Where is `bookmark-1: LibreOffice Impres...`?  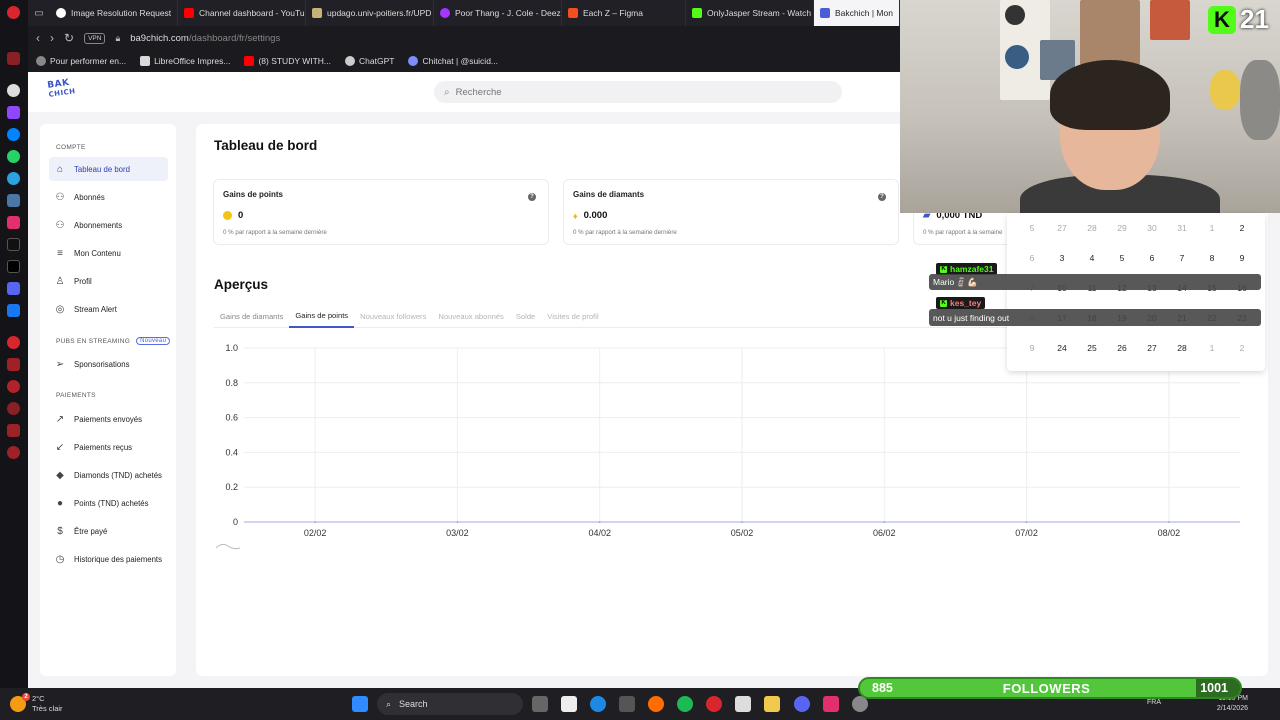
bookmark-1: LibreOffice Impres... is located at coordinates (185, 61).